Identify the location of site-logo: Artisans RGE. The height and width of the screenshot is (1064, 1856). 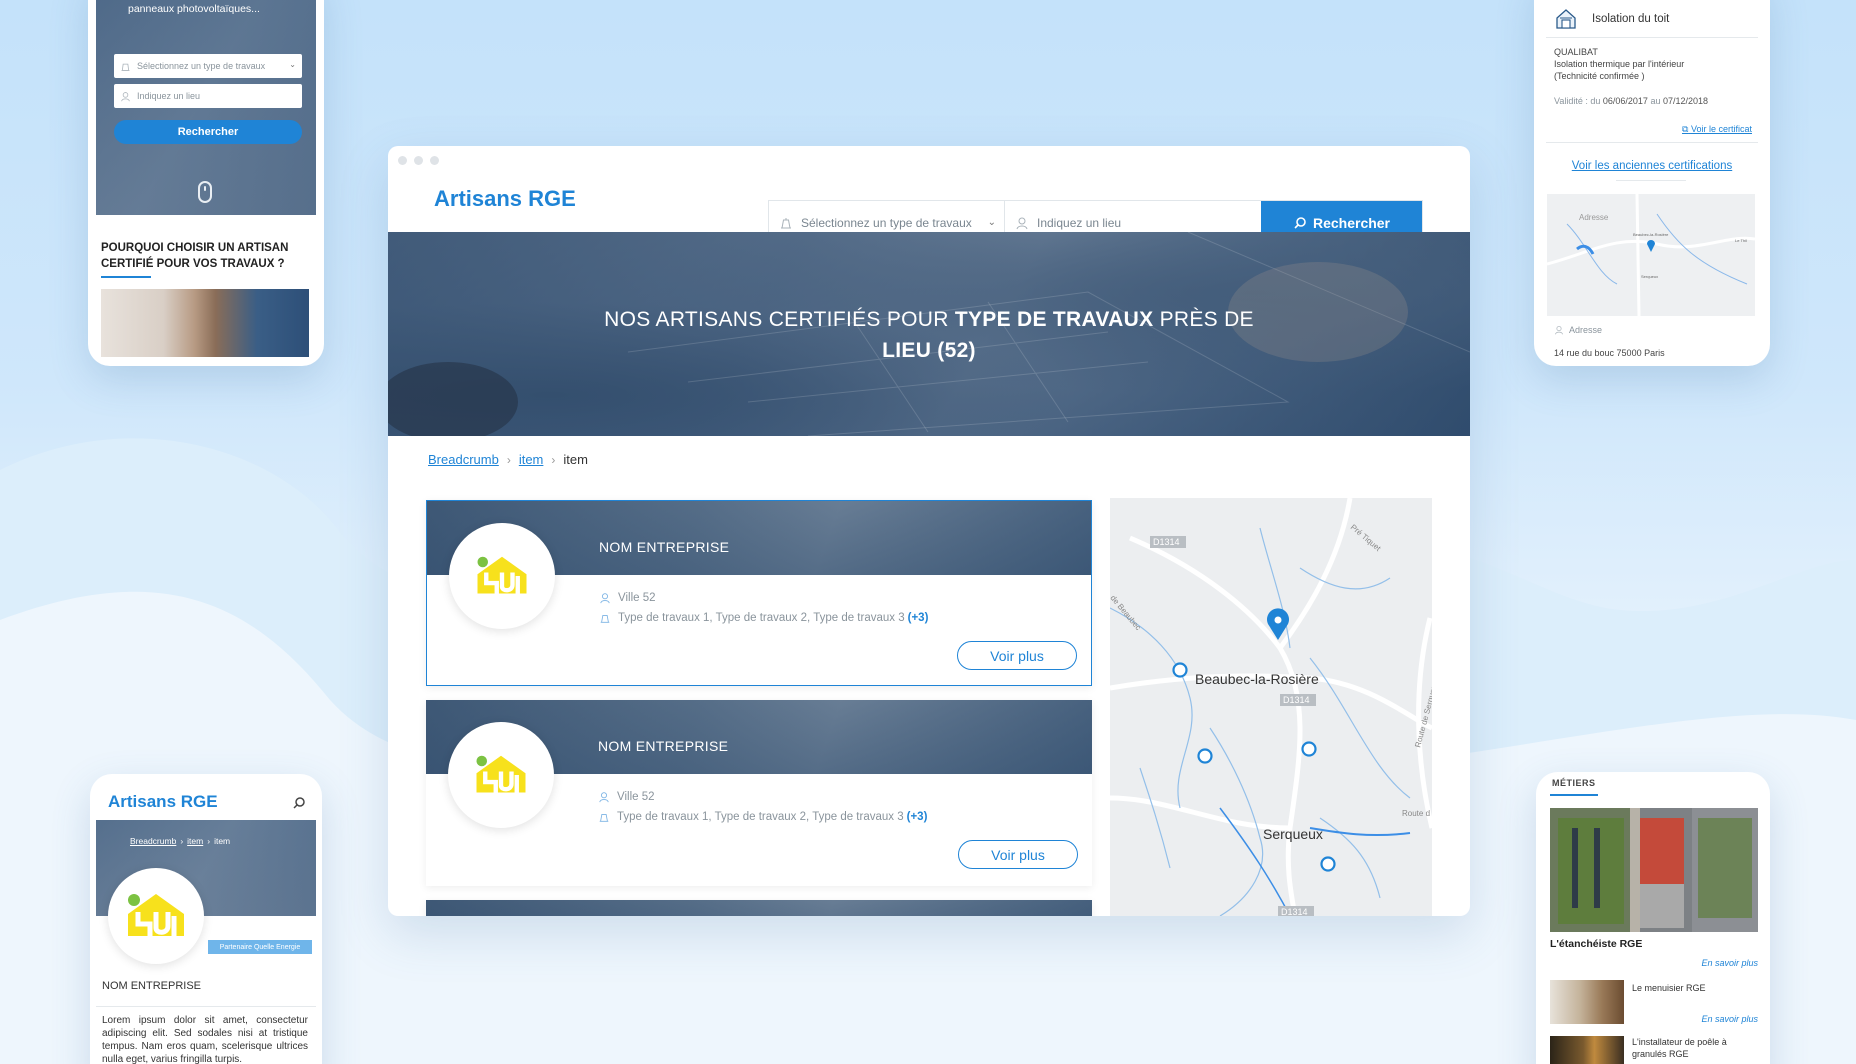
(505, 199).